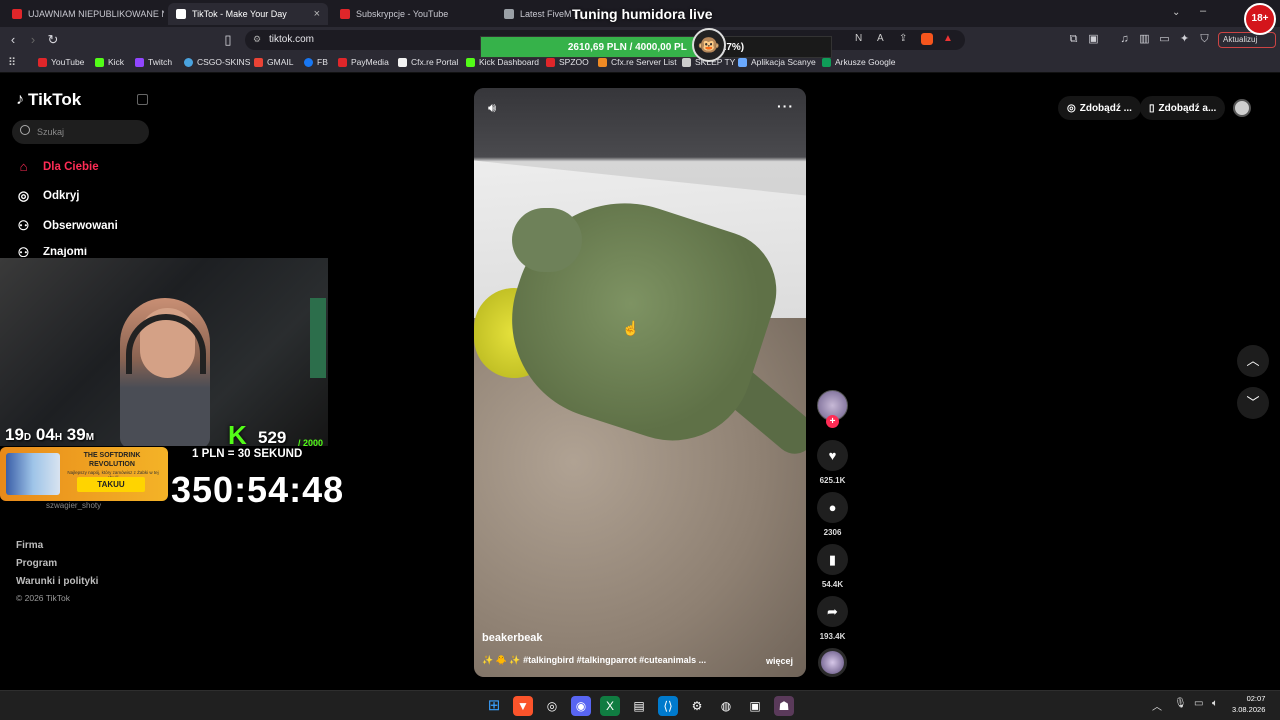 This screenshot has width=1280, height=720. Describe the element at coordinates (1253, 361) in the screenshot. I see `previous-video-button: ︿` at that location.